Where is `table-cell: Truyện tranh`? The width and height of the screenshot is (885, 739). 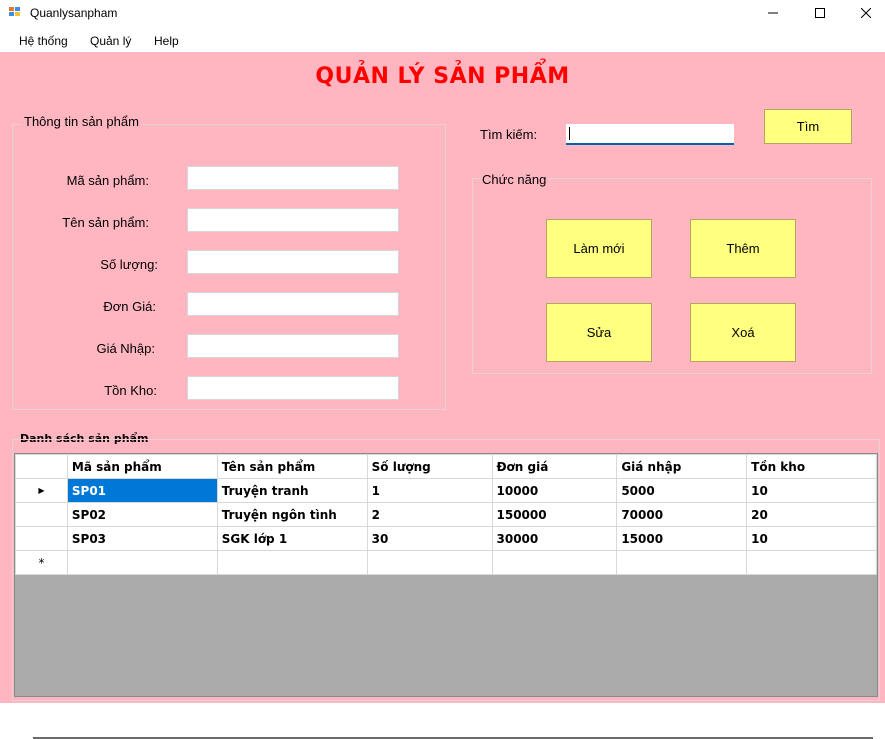 table-cell: Truyện tranh is located at coordinates (292, 490).